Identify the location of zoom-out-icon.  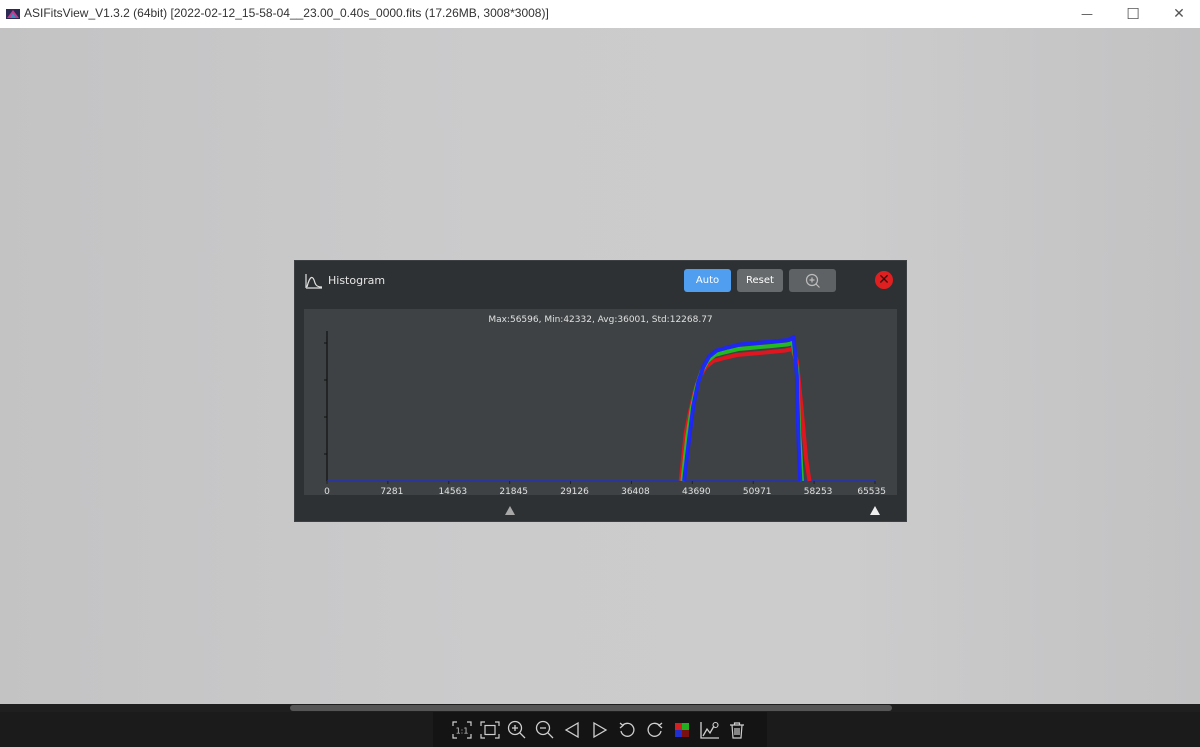
(544, 729).